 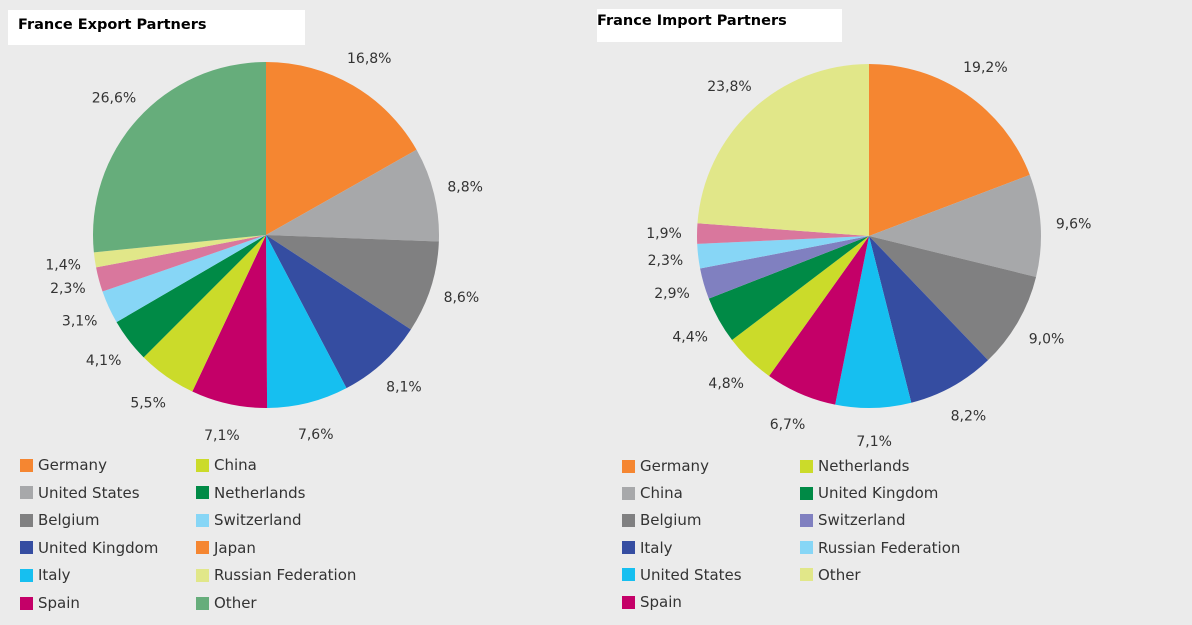 I want to click on import-slice-label: 1,9%, so click(x=664, y=234).